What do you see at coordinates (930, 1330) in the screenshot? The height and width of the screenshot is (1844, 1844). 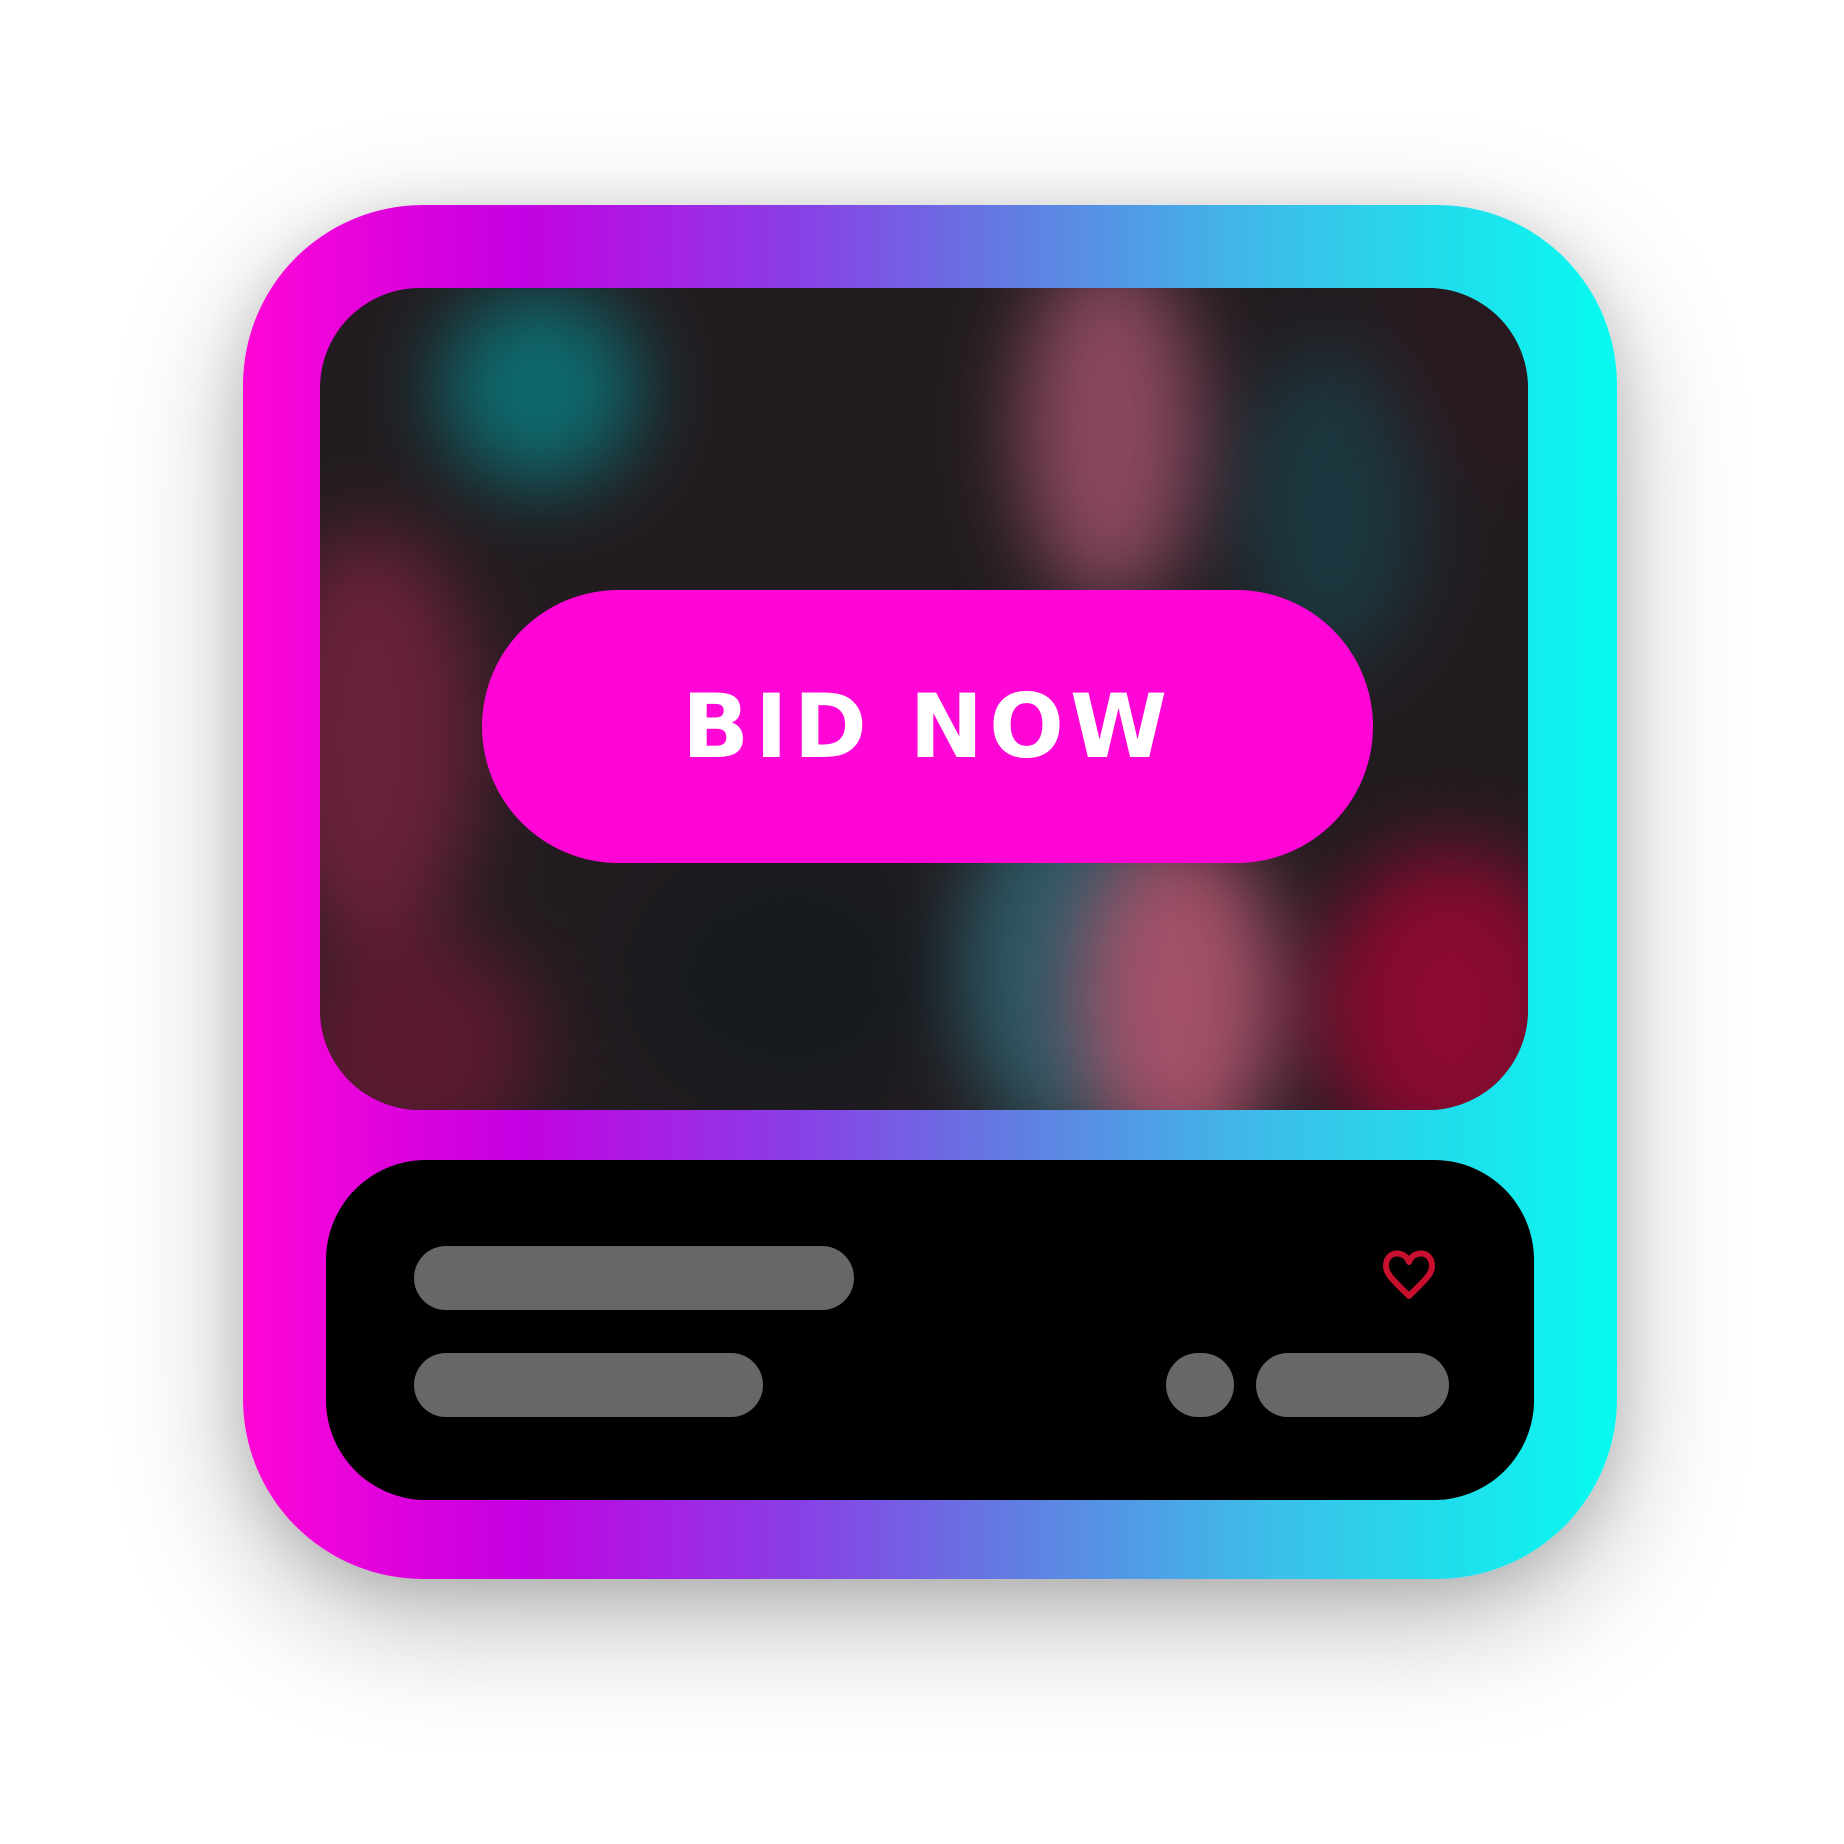 I see `info-panel` at bounding box center [930, 1330].